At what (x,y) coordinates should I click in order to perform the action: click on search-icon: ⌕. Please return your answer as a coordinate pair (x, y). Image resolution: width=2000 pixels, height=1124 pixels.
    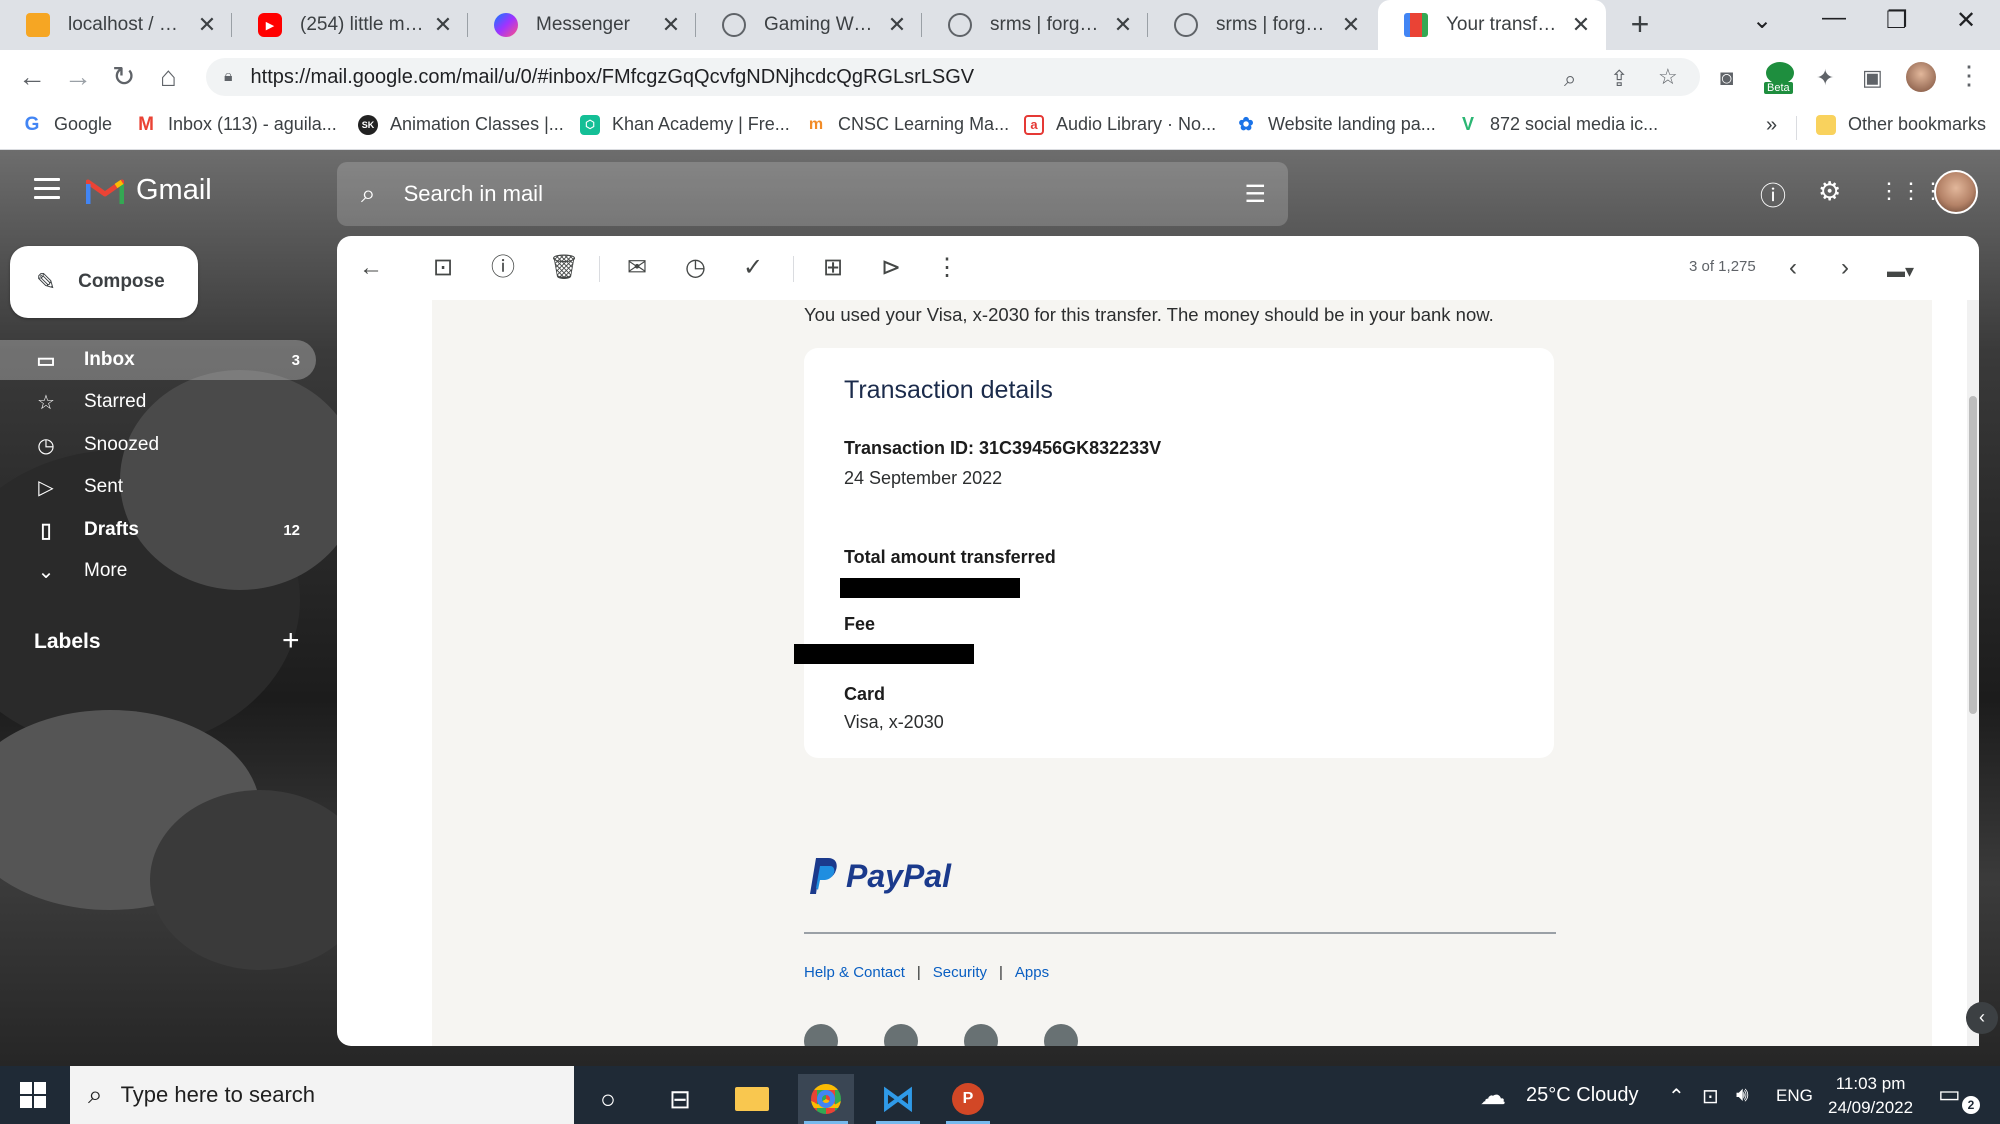
    Looking at the image, I should click on (368, 194).